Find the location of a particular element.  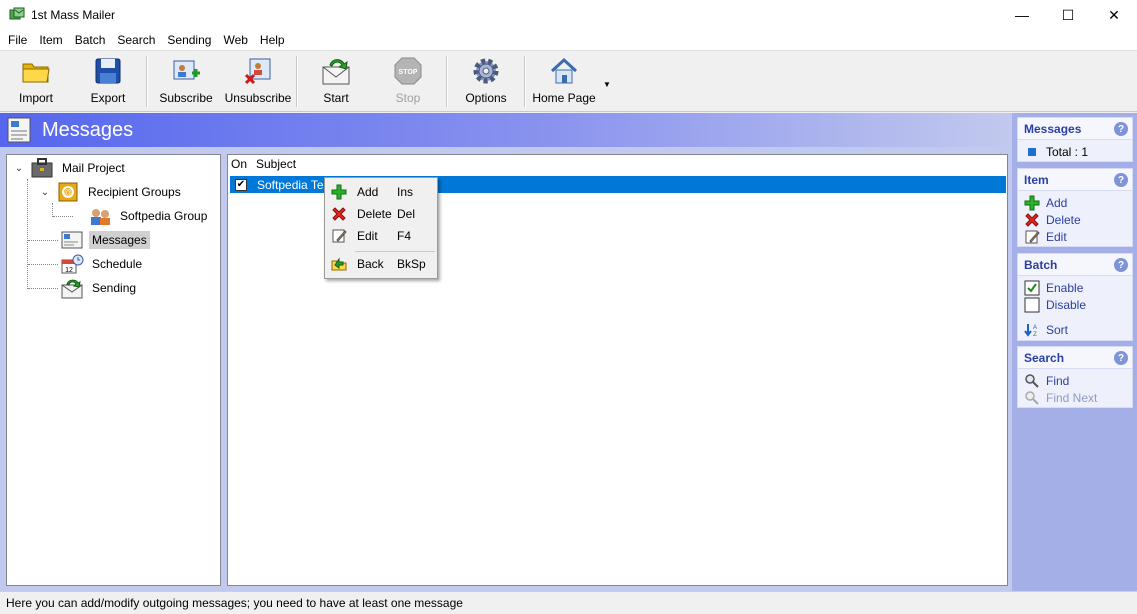

sidebar-link-label: Enable is located at coordinates (1065, 287).